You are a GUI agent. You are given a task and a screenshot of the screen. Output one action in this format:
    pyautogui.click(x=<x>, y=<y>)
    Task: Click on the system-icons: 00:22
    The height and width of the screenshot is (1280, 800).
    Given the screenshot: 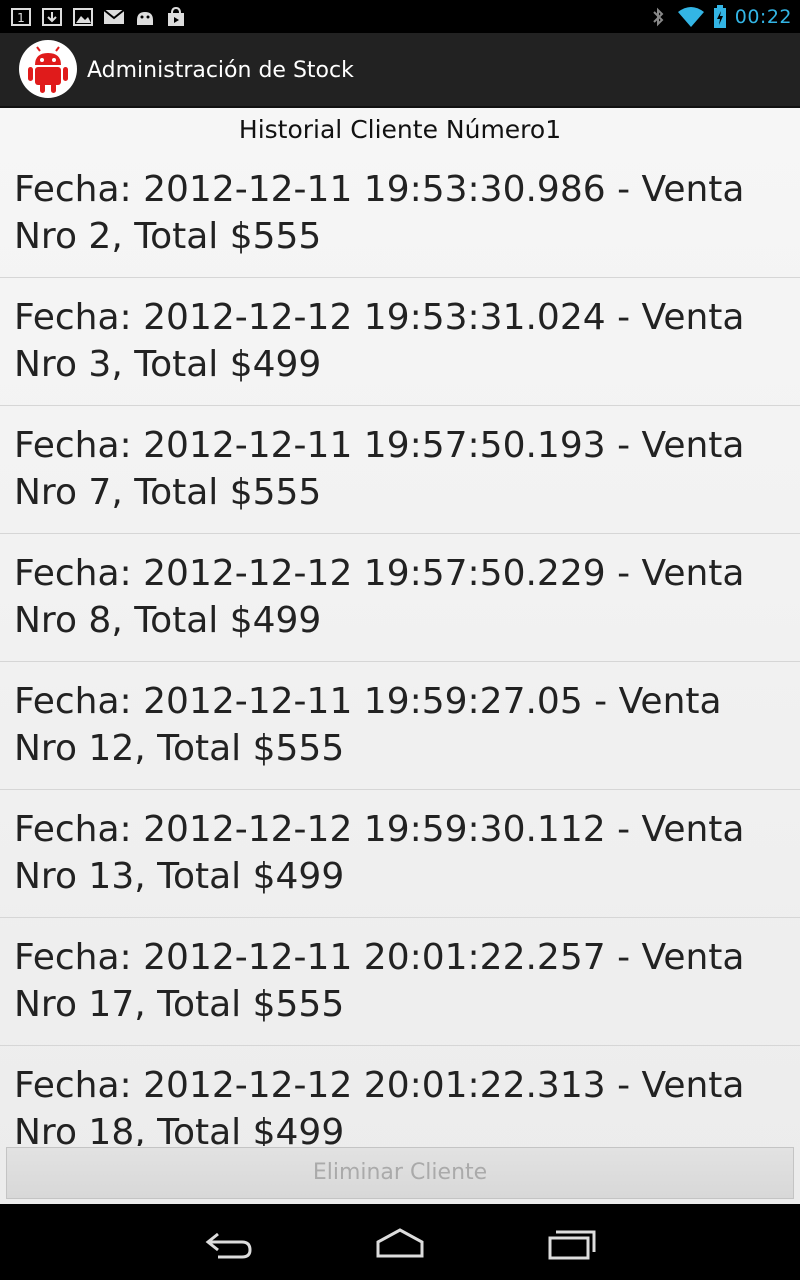 What is the action you would take?
    pyautogui.click(x=719, y=16)
    